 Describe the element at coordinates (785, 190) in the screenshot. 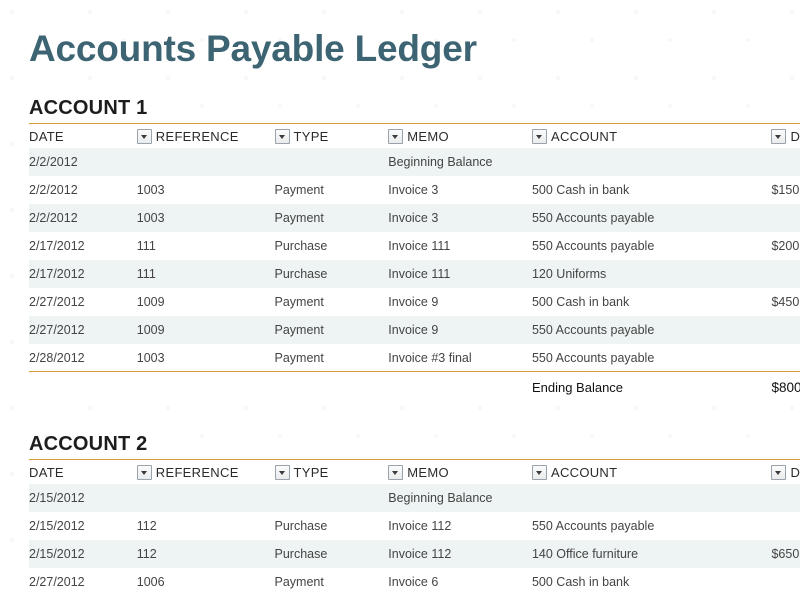

I see `cell-debit: $150.00` at that location.